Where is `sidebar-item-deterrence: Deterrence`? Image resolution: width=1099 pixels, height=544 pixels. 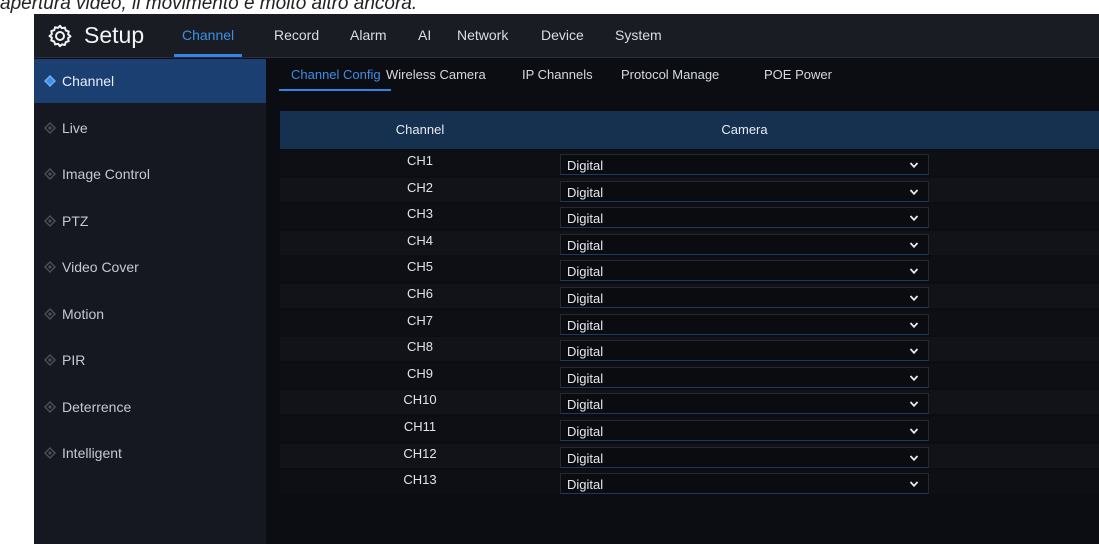
sidebar-item-deterrence: Deterrence is located at coordinates (150, 407).